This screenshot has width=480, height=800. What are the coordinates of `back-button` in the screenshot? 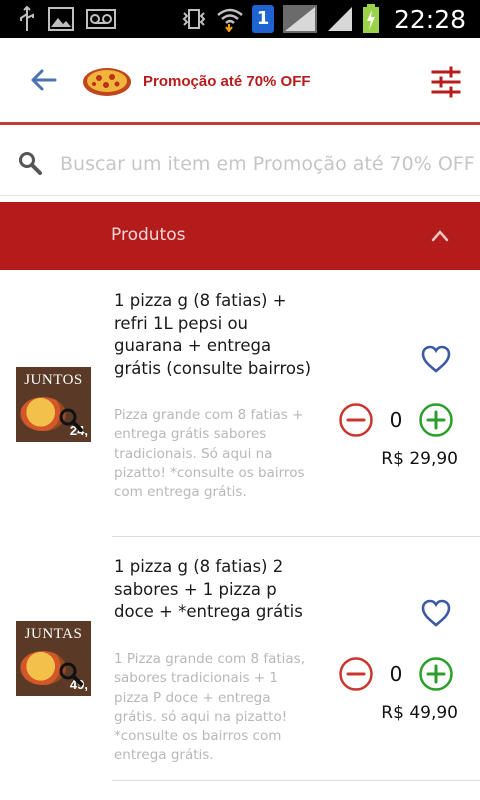 It's located at (44, 80).